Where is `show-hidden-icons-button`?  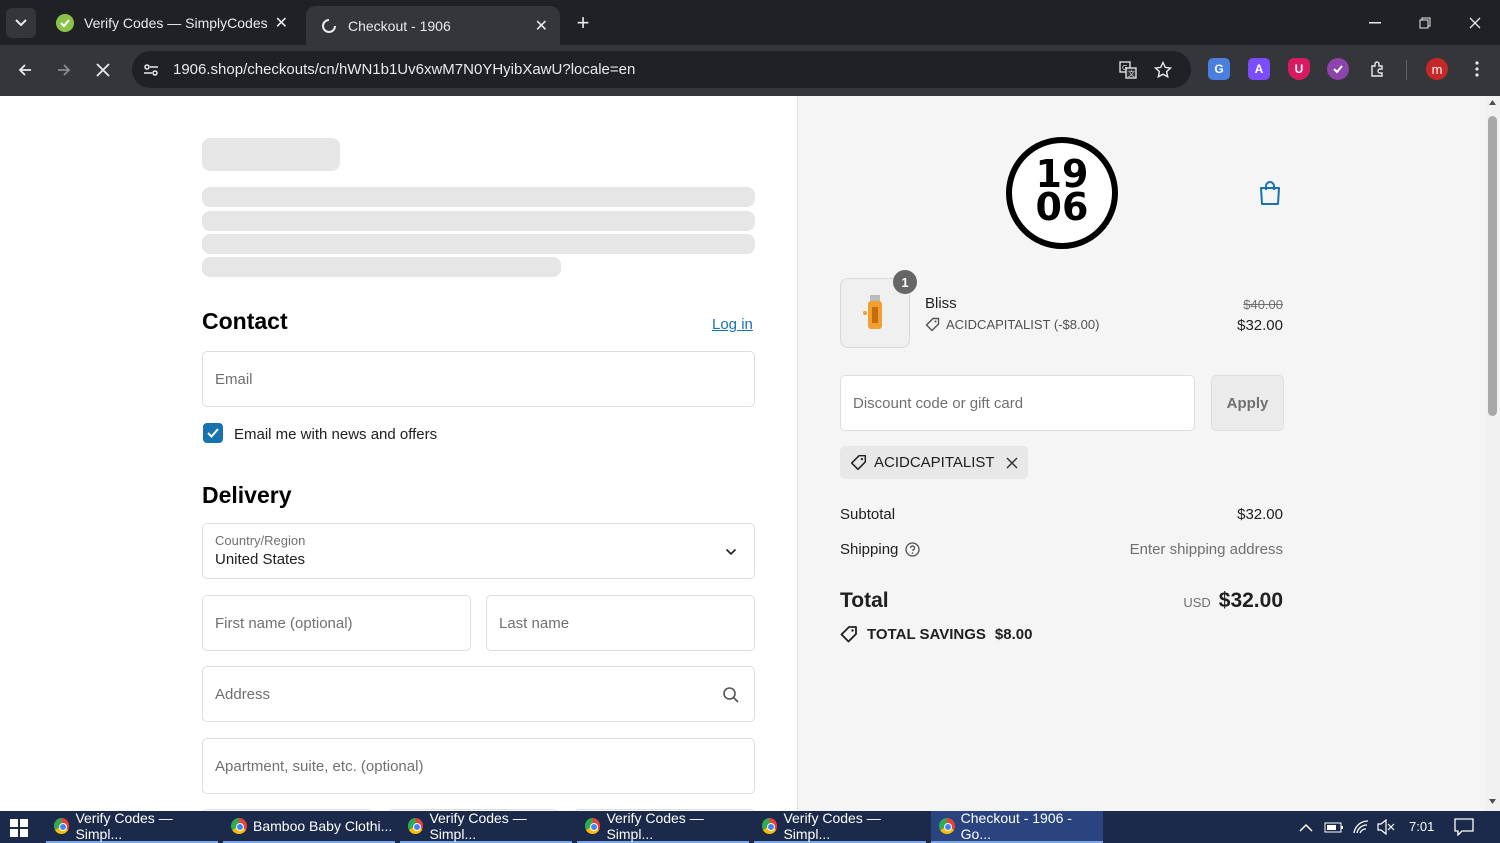
show-hidden-icons-button is located at coordinates (1306, 828).